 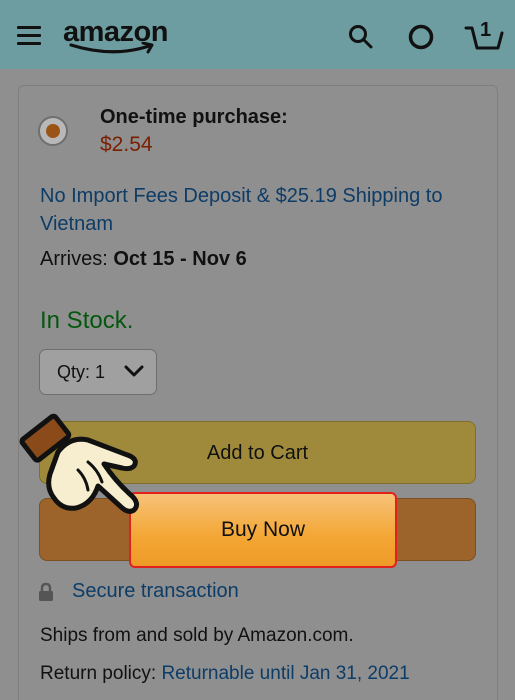 I want to click on lock-icon, so click(x=46, y=591).